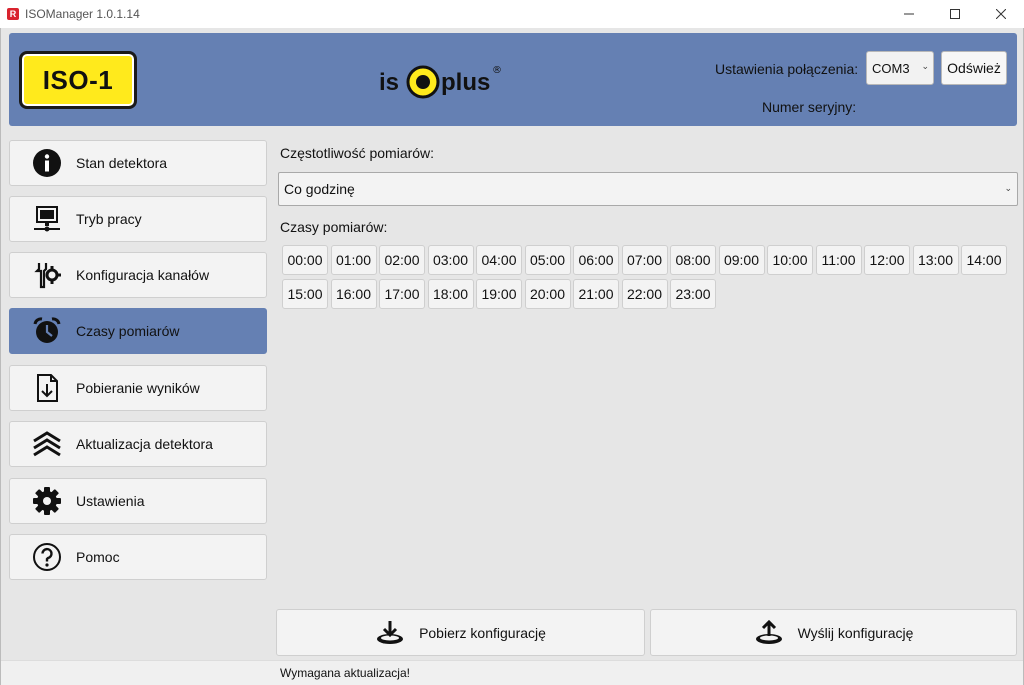 The width and height of the screenshot is (1024, 685). I want to click on sidebar-item-results-download: Pobieranie wyników, so click(138, 388).